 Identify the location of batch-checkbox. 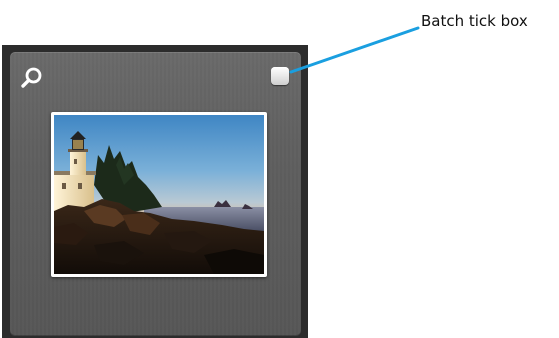
(280, 76).